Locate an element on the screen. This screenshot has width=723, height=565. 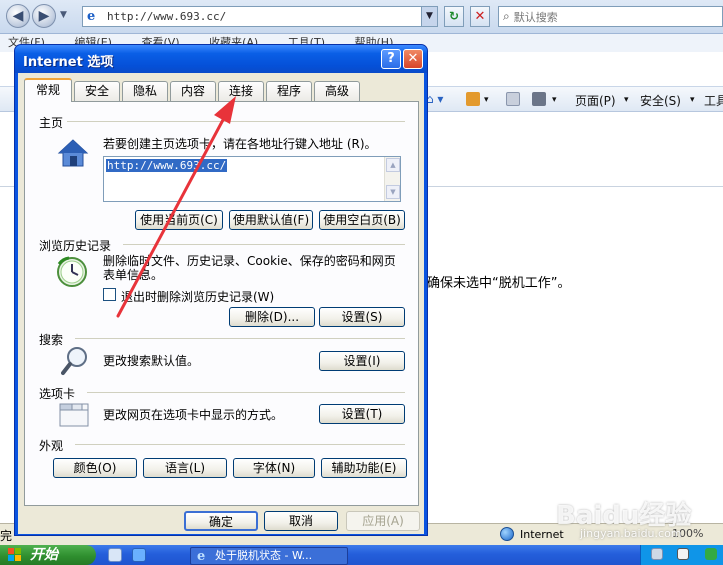
homepage-url-text: http://www.693.cc/ is located at coordinates (167, 165).